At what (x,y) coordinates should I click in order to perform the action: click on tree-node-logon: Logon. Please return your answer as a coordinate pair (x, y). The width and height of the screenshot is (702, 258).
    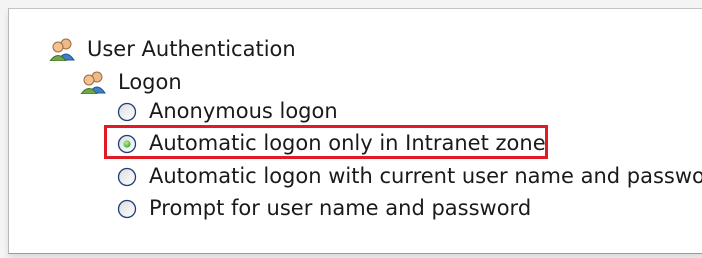
    Looking at the image, I should click on (131, 82).